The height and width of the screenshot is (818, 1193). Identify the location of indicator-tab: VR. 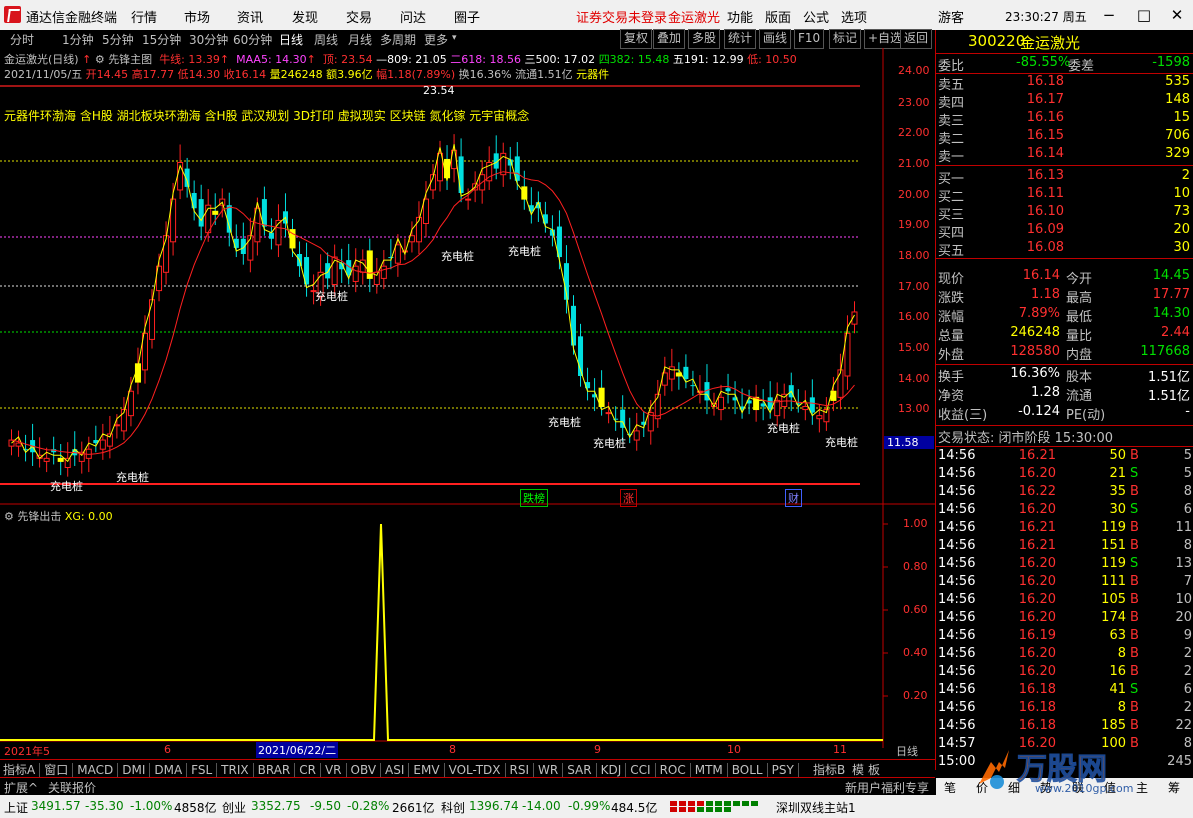
(335, 770).